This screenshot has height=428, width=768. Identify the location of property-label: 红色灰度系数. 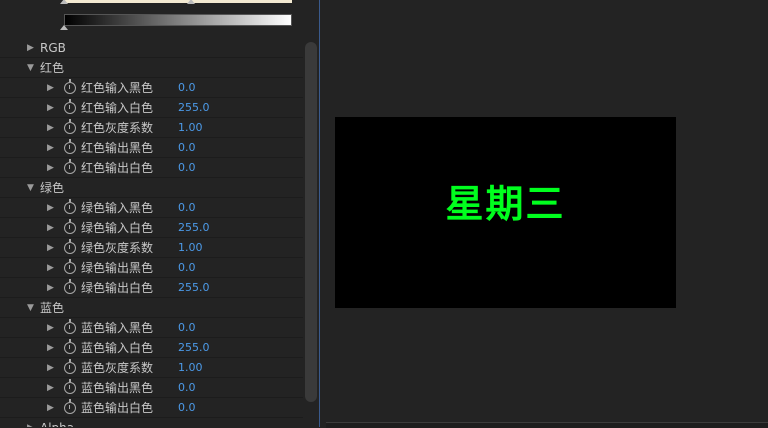
(117, 128).